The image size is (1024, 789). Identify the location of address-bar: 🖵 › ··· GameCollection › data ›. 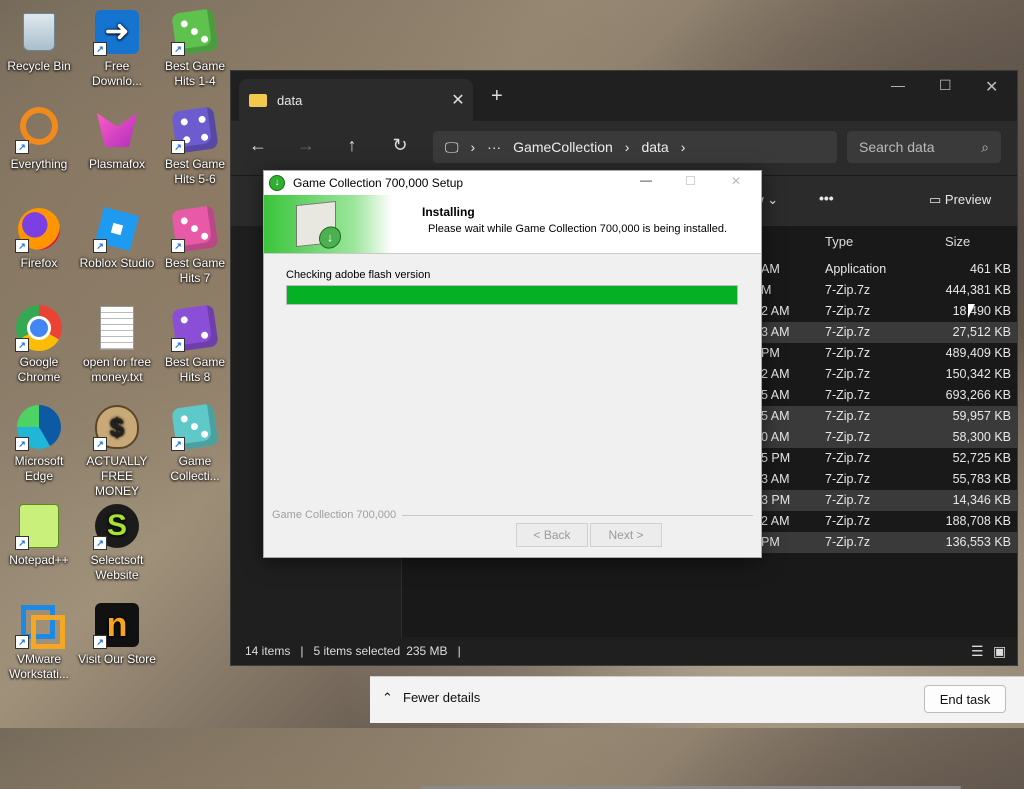
(635, 147).